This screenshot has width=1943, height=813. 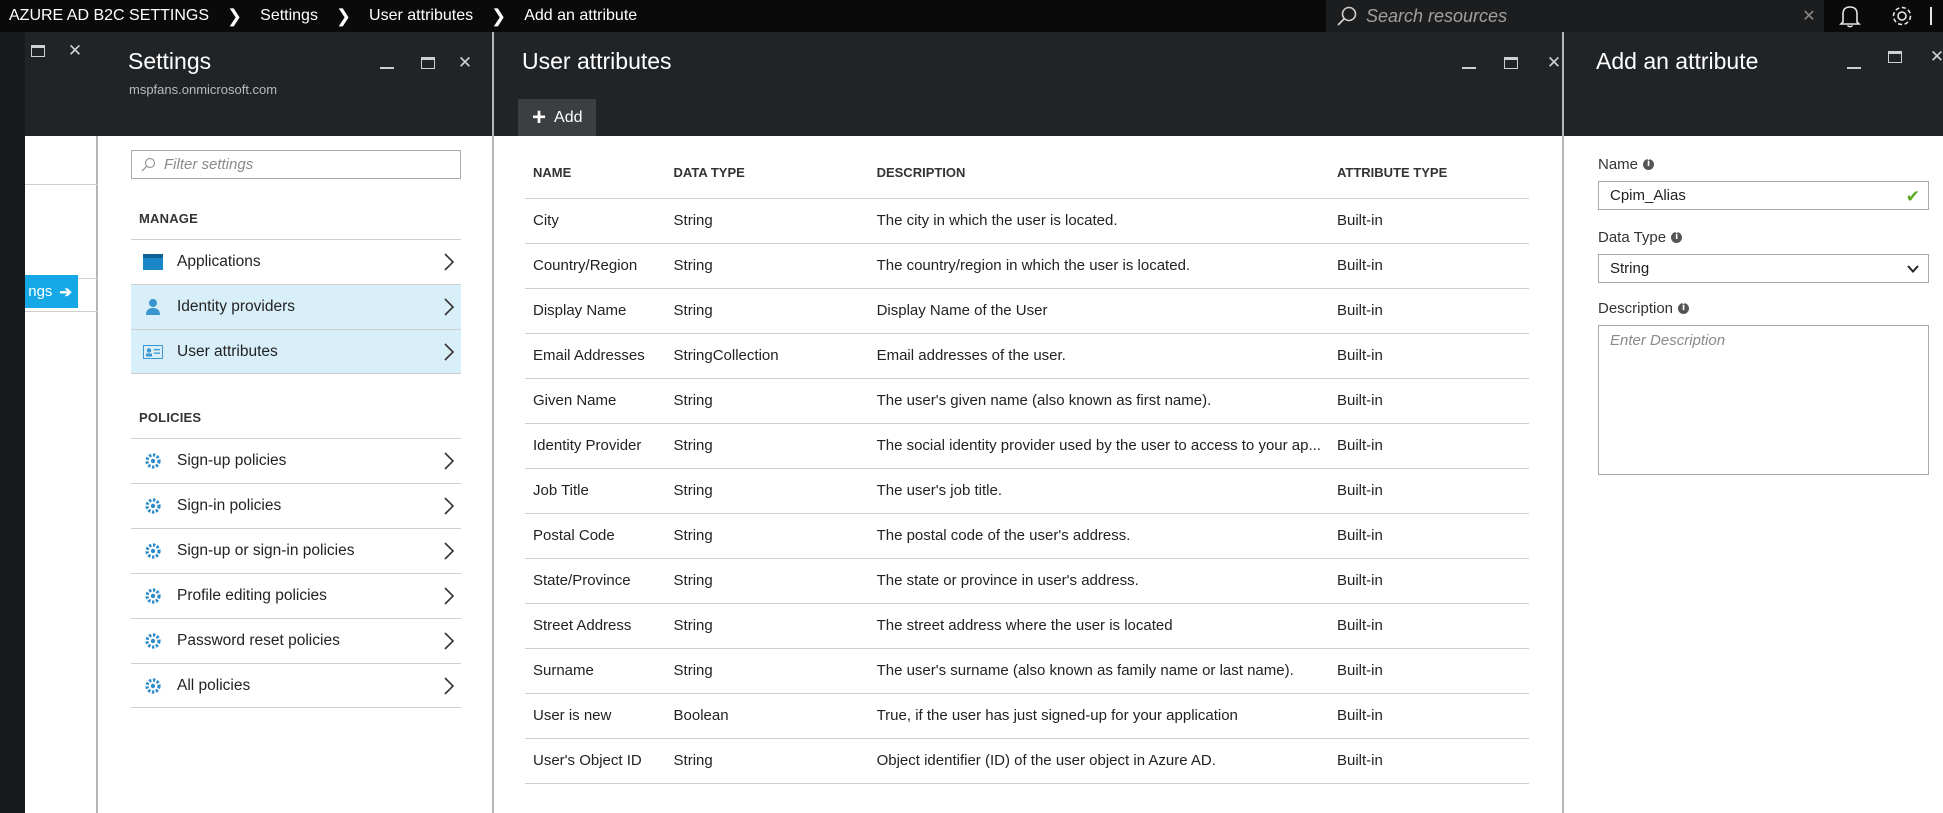 What do you see at coordinates (580, 16) in the screenshot?
I see `breadcrumb-item-add-an-attribute: Add an attribute` at bounding box center [580, 16].